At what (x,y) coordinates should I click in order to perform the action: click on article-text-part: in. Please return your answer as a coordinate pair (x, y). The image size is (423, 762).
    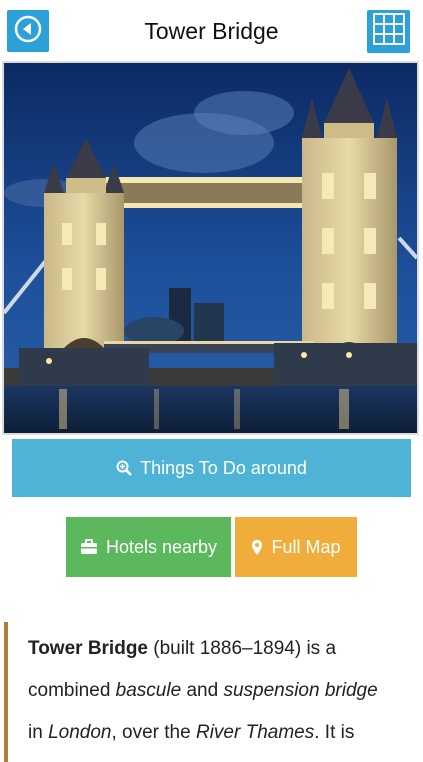
    Looking at the image, I should click on (38, 732).